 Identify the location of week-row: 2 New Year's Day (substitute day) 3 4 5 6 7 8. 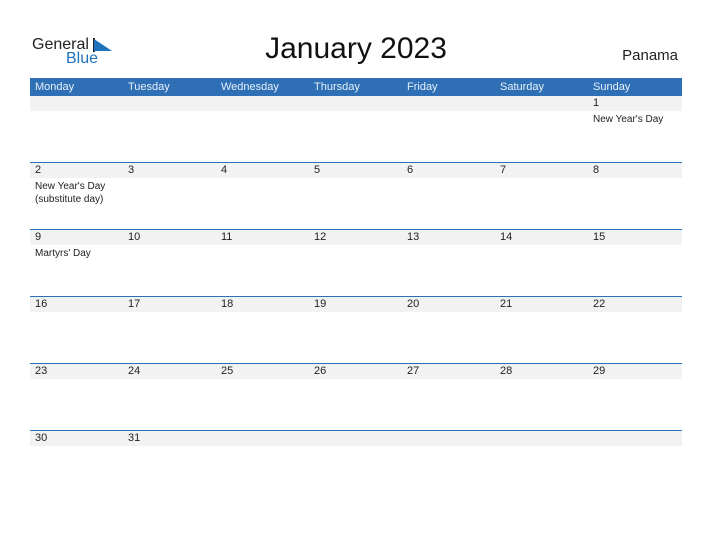
(356, 195).